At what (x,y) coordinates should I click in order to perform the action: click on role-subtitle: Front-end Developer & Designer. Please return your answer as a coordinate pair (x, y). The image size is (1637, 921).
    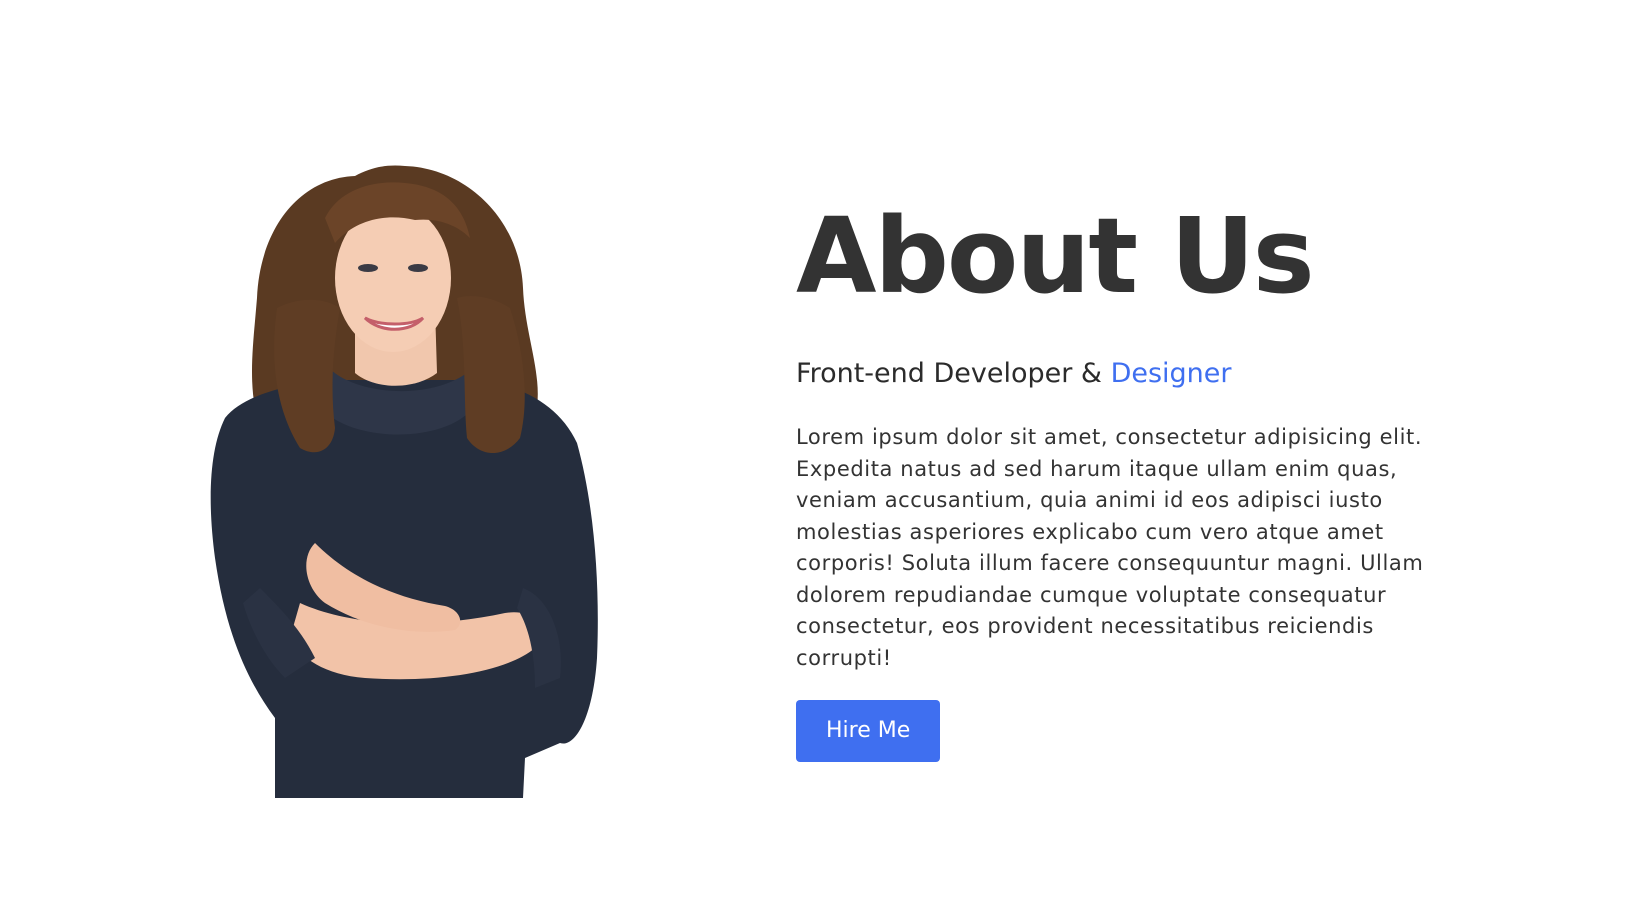
    Looking at the image, I should click on (1146, 374).